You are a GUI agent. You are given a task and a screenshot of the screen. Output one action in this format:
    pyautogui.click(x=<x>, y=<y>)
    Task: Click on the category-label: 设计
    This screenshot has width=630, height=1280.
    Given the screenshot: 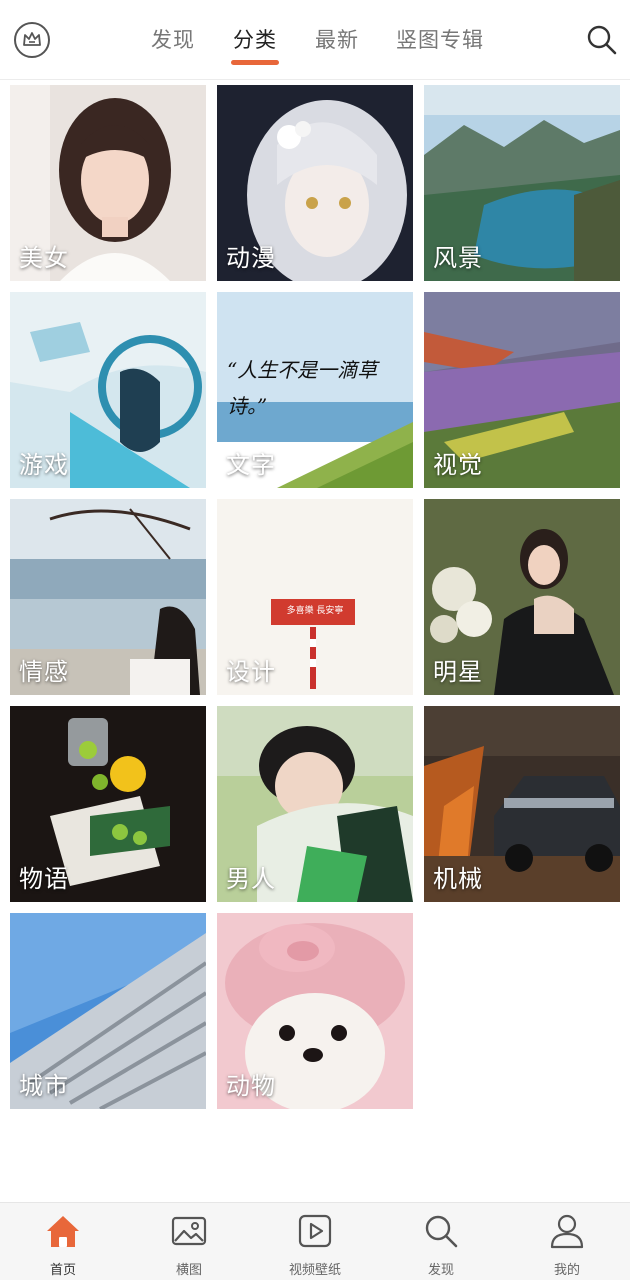 What is the action you would take?
    pyautogui.click(x=251, y=672)
    